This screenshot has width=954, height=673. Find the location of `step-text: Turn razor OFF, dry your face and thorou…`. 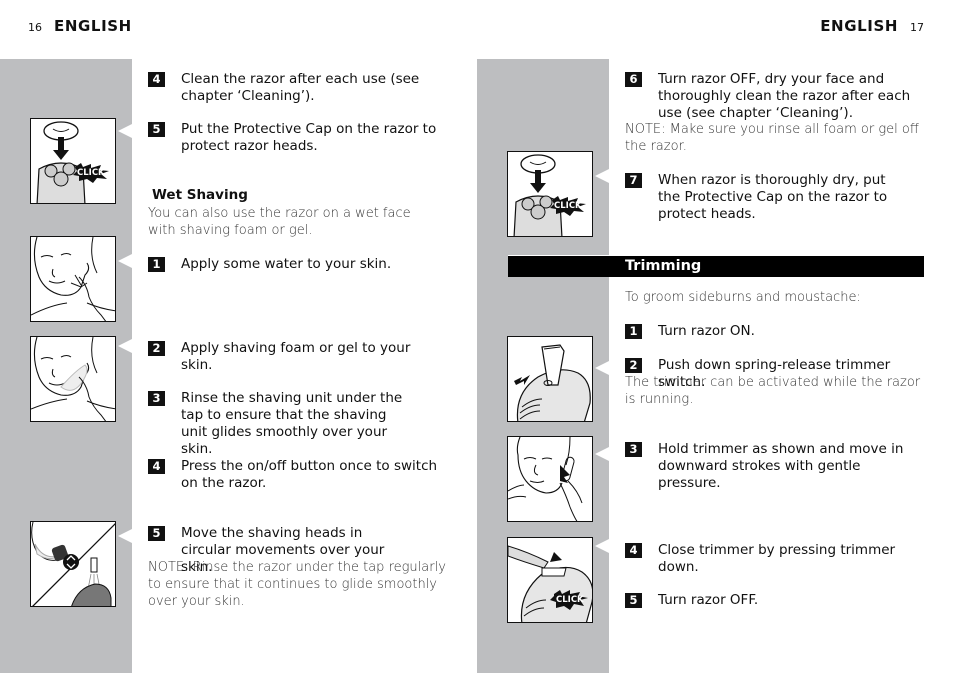

step-text: Turn razor OFF, dry your face and thorou… is located at coordinates (784, 96).